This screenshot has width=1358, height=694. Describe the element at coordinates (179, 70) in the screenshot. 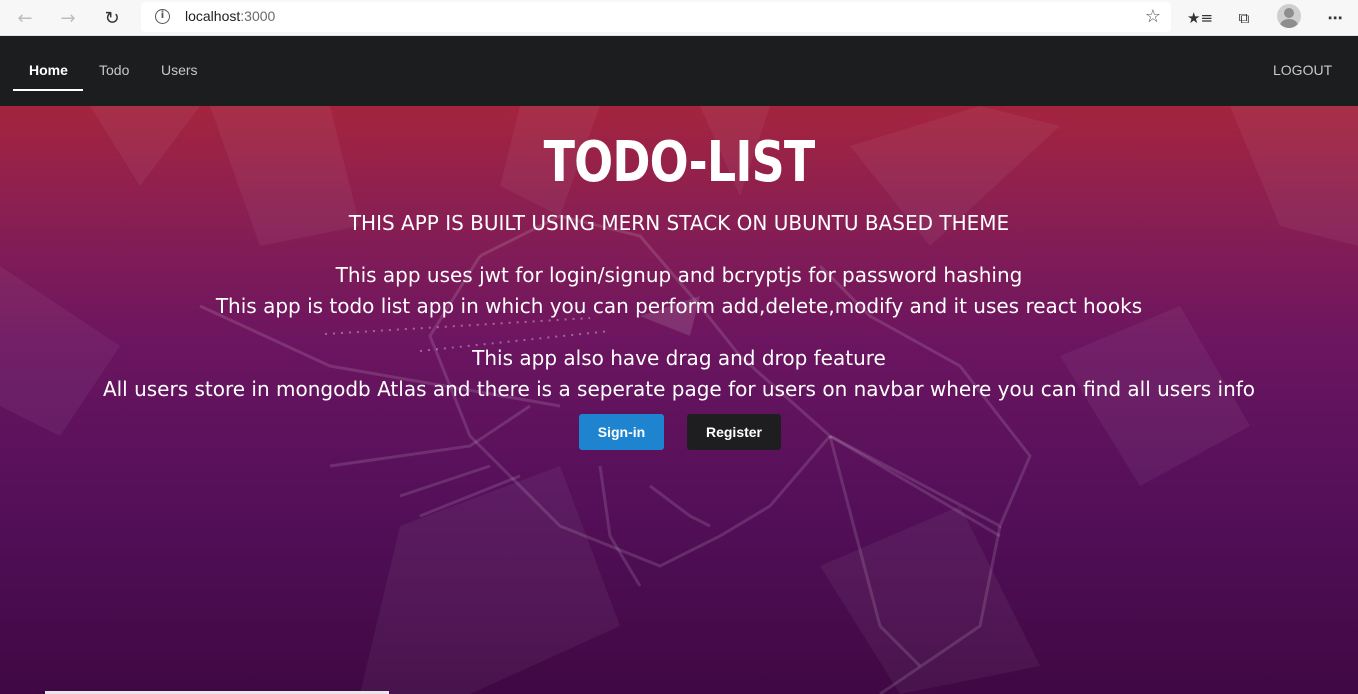

I see `nav-users: Users` at that location.